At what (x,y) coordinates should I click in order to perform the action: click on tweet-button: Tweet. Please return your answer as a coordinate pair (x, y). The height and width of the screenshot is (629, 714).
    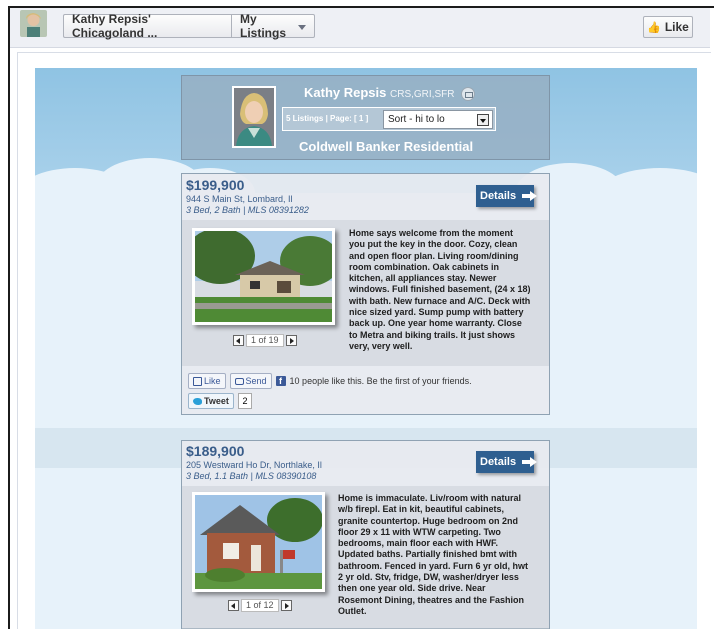
    Looking at the image, I should click on (211, 401).